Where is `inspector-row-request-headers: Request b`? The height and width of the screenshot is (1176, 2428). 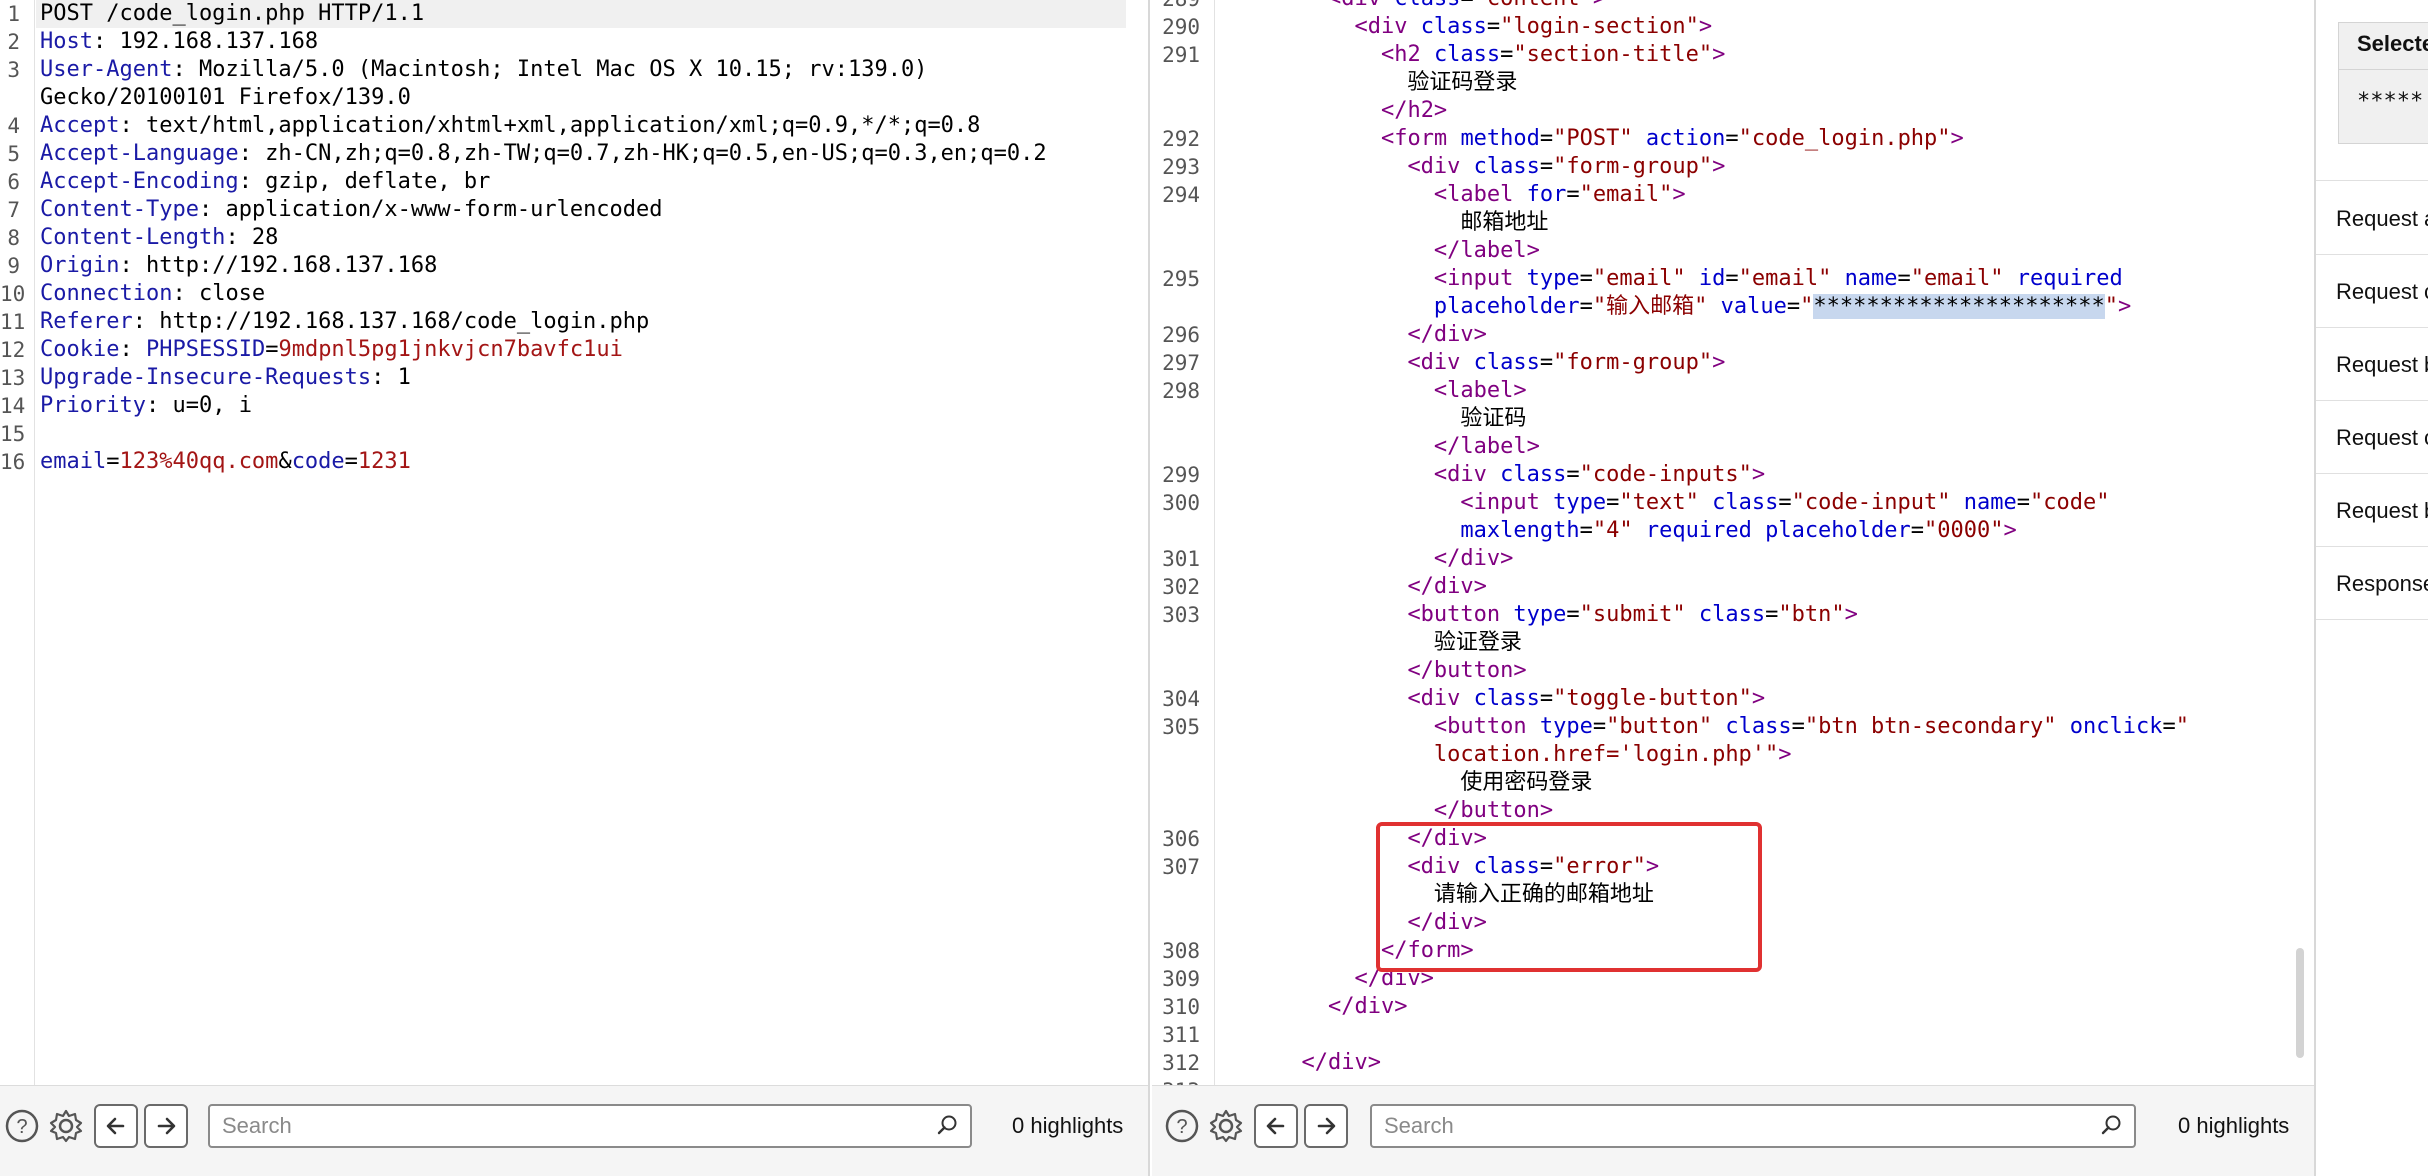 inspector-row-request-headers: Request b is located at coordinates (2372, 511).